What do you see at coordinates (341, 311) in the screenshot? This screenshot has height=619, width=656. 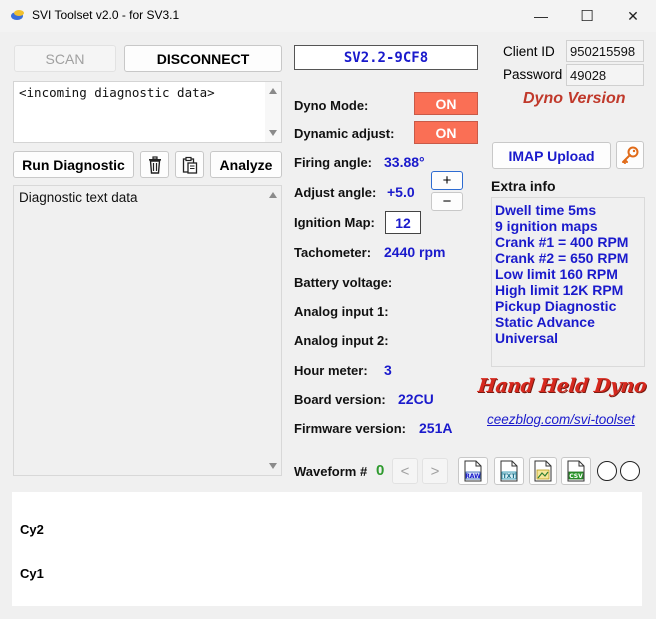 I see `analog-input-1-label: Analog input 1:` at bounding box center [341, 311].